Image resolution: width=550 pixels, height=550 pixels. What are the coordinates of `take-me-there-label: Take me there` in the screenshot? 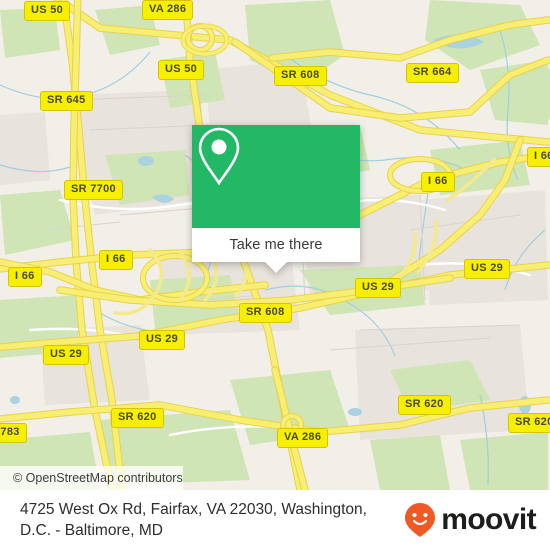 It's located at (276, 245).